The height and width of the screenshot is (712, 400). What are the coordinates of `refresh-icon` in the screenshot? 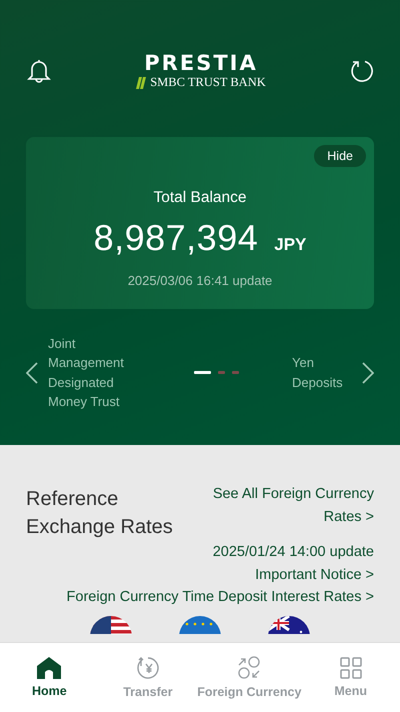 It's located at (362, 71).